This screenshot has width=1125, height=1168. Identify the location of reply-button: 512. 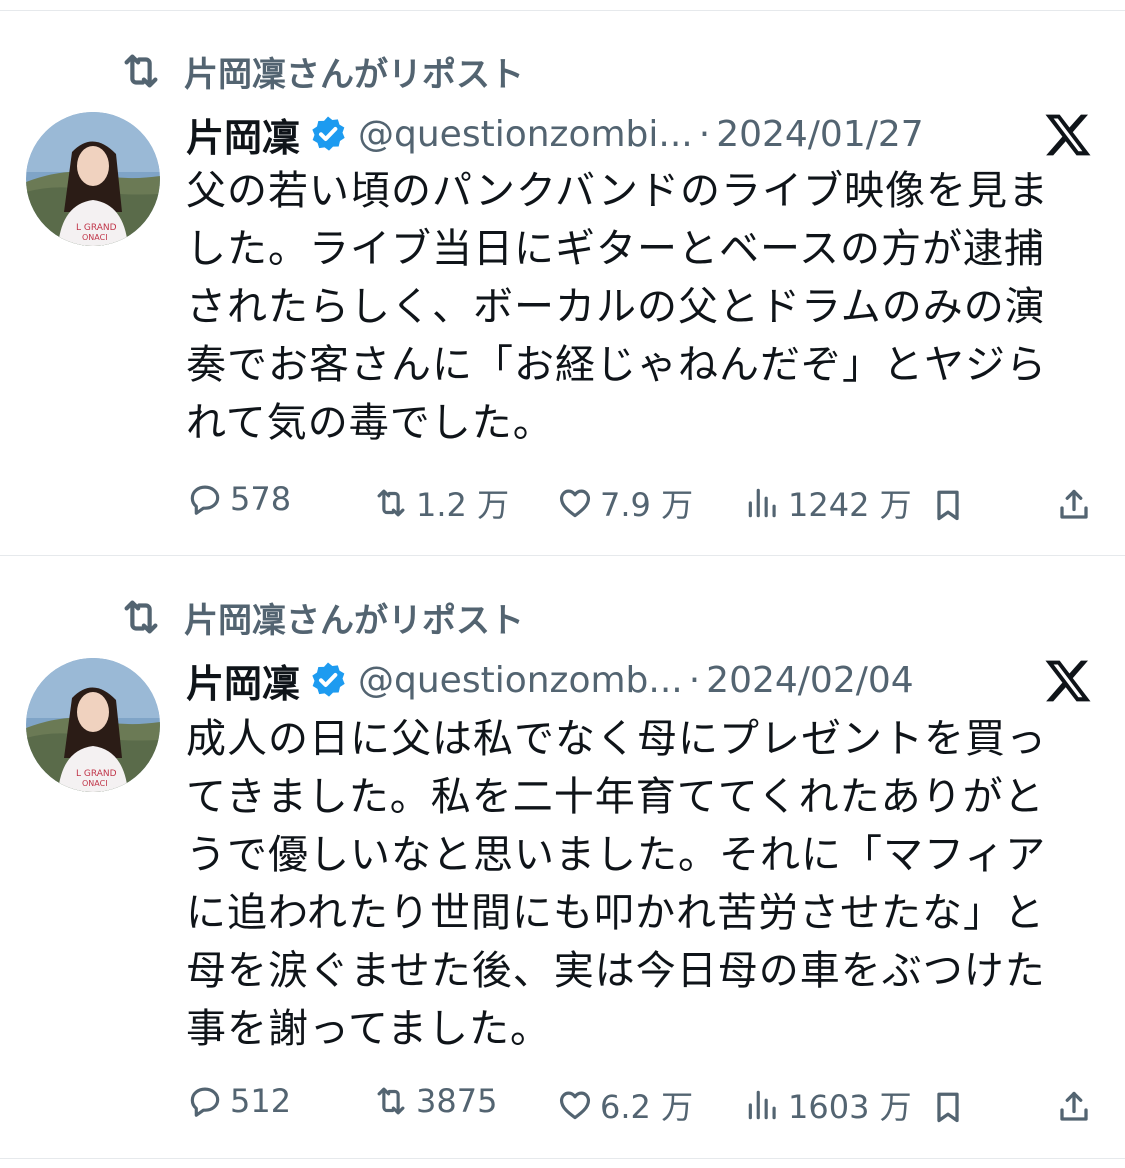
(238, 1101).